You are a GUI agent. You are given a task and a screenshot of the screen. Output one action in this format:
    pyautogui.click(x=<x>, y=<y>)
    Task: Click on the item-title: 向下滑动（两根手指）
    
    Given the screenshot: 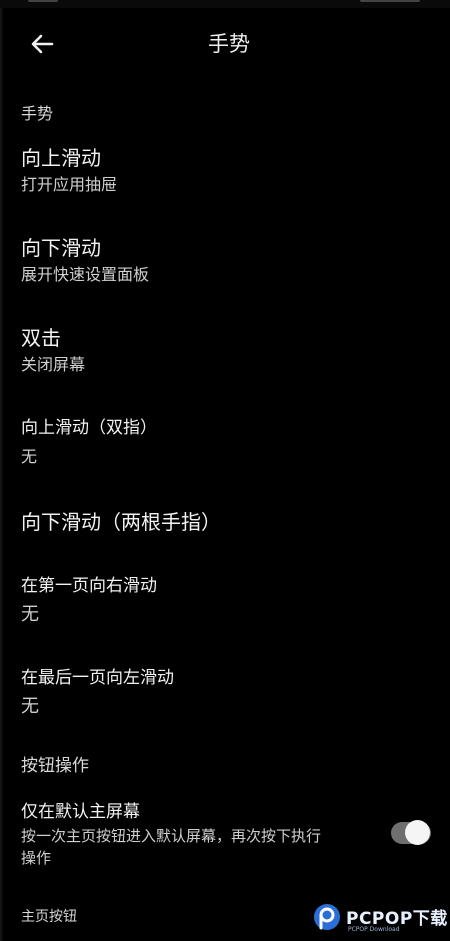 What is the action you would take?
    pyautogui.click(x=121, y=522)
    